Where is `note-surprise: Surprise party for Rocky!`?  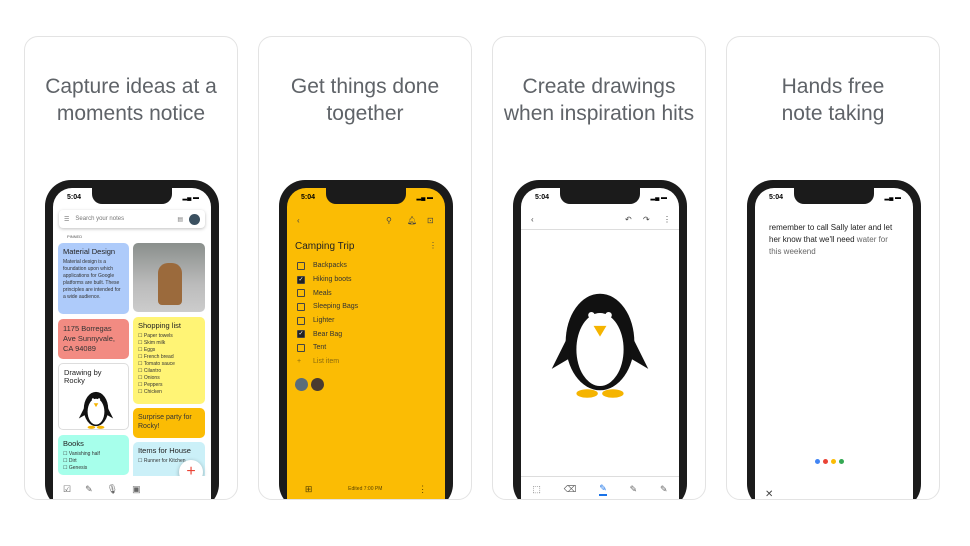
note-surprise: Surprise party for Rocky! is located at coordinates (169, 423).